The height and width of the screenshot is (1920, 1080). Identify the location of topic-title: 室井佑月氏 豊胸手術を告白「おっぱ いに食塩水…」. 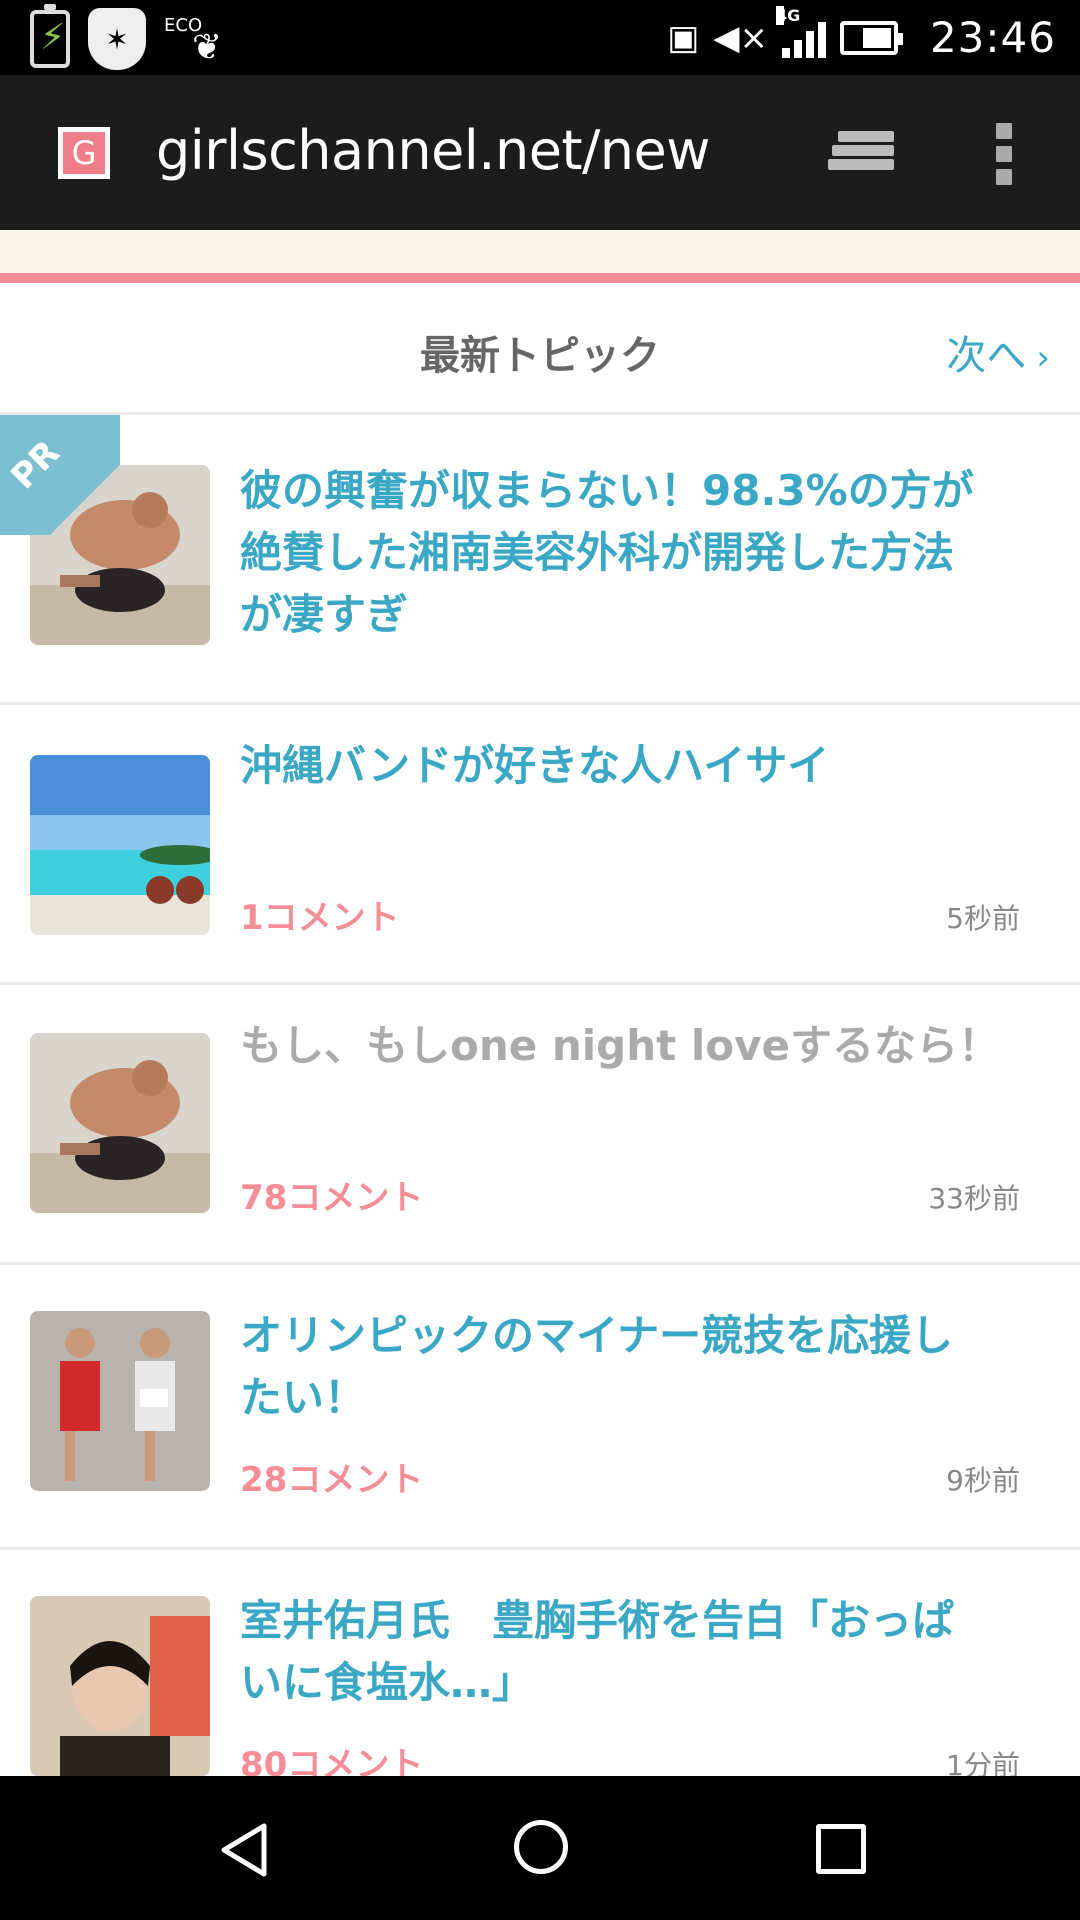
(635, 1652).